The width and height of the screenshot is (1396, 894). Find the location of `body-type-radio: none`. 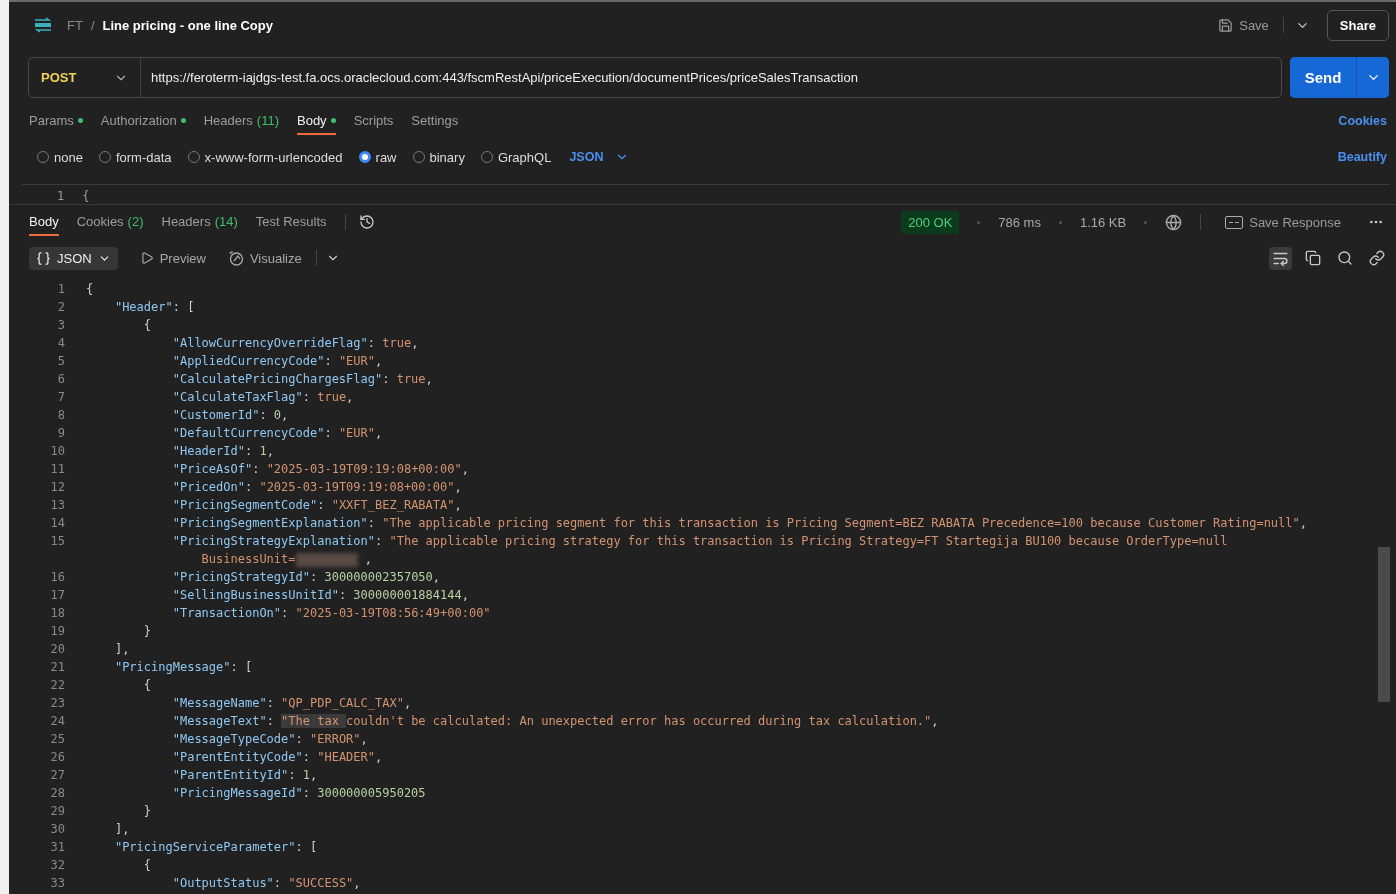

body-type-radio: none is located at coordinates (60, 157).